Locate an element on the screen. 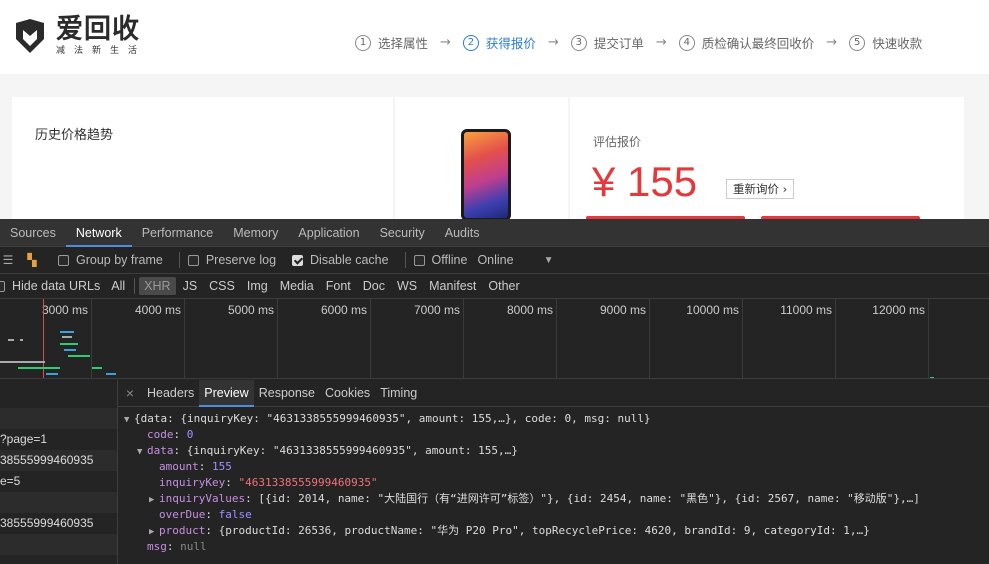 This screenshot has width=989, height=564. json-overdue: overDue: false is located at coordinates (205, 514).